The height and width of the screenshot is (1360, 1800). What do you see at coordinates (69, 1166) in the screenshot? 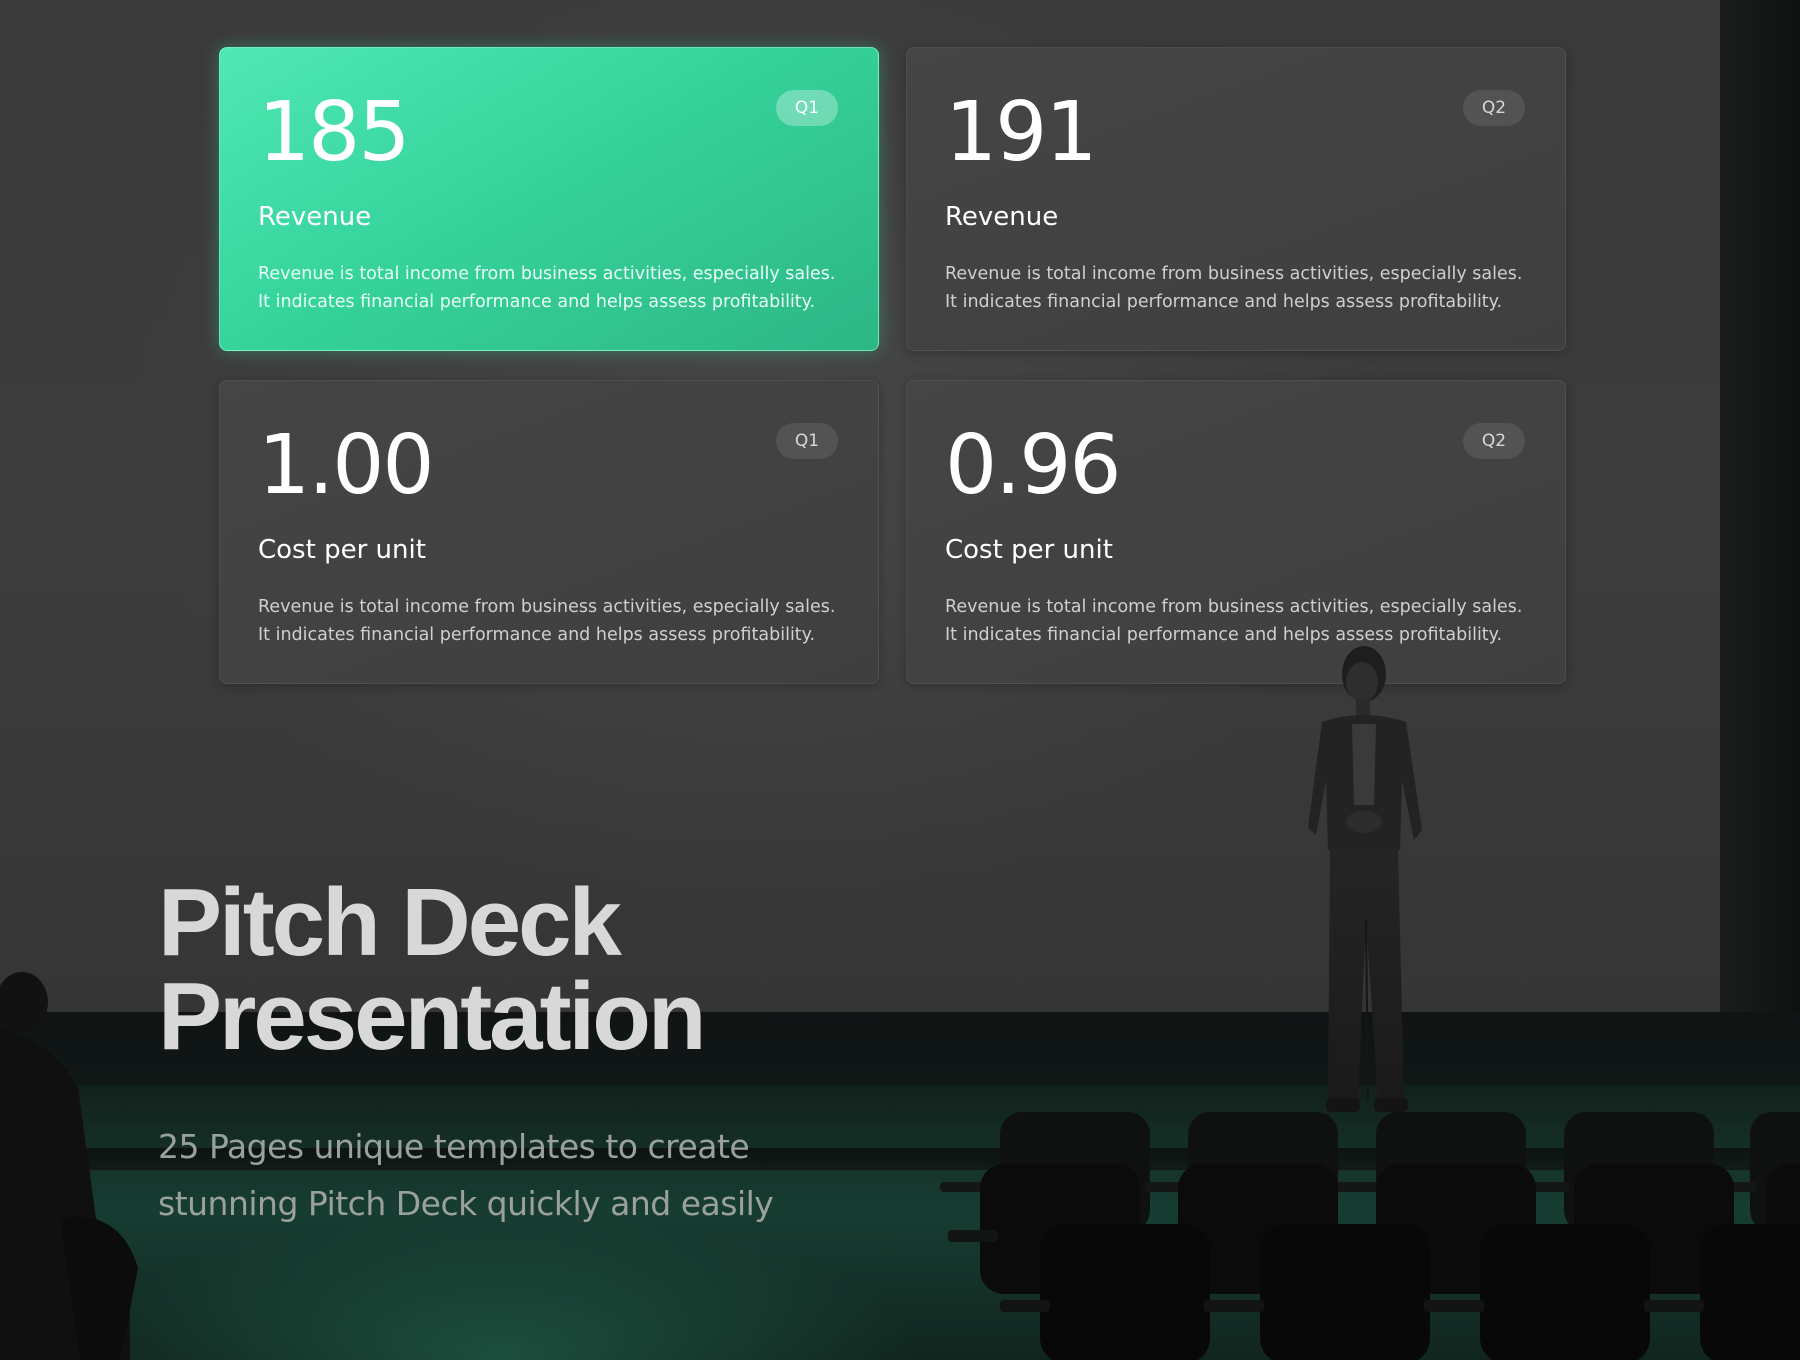
I see `audience-member-silhouette` at bounding box center [69, 1166].